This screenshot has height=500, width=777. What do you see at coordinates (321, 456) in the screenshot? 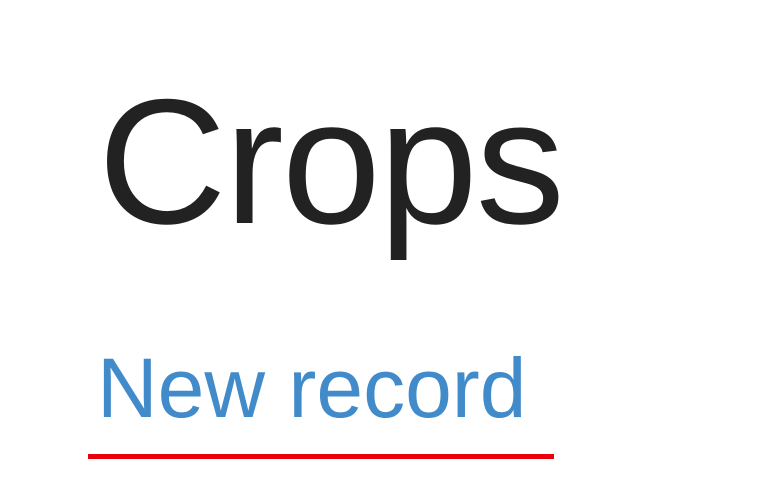
I see `highlight-underline` at bounding box center [321, 456].